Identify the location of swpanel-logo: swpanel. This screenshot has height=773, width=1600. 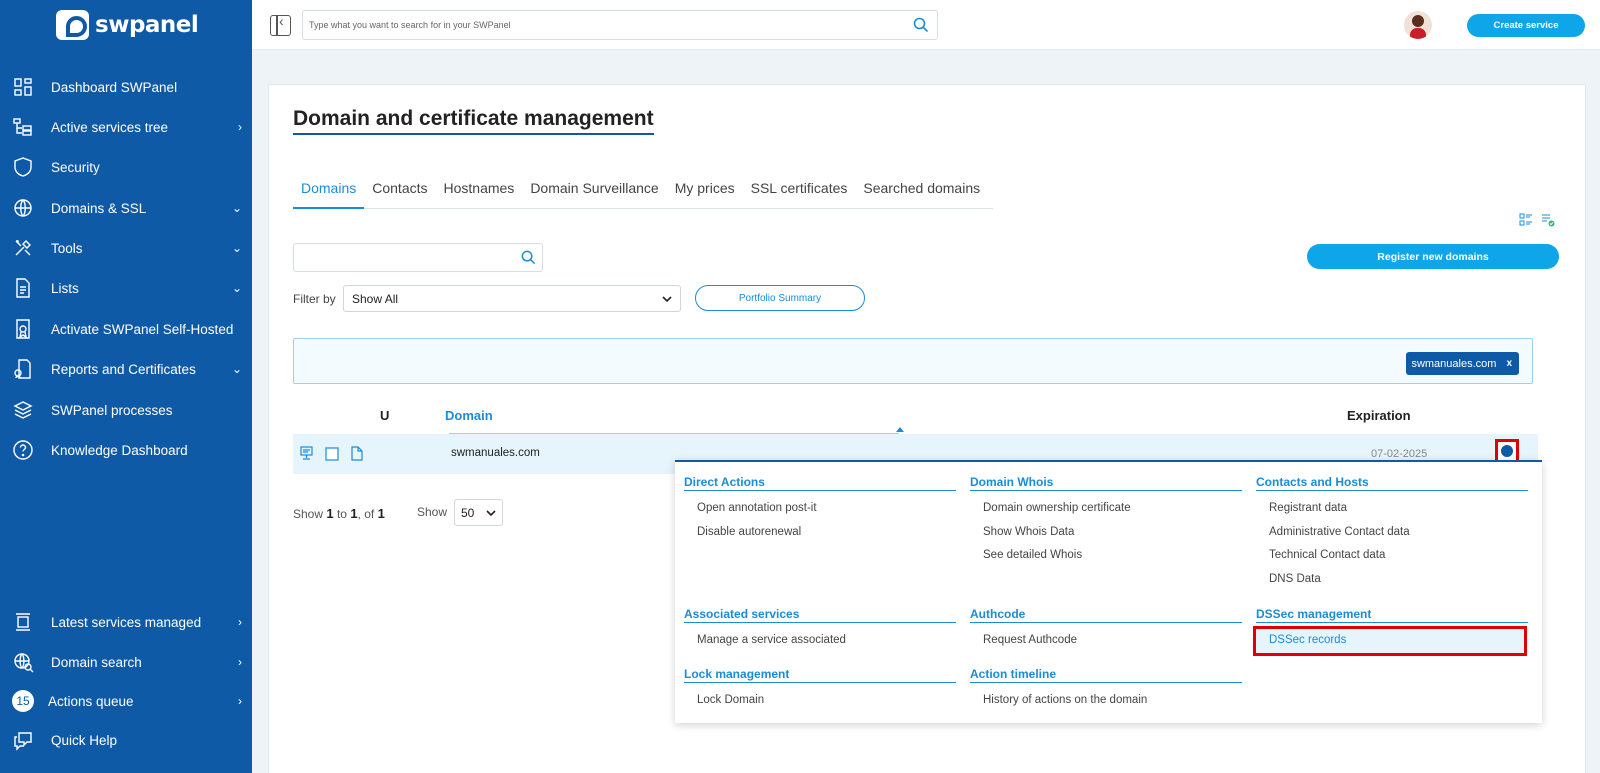
(127, 25).